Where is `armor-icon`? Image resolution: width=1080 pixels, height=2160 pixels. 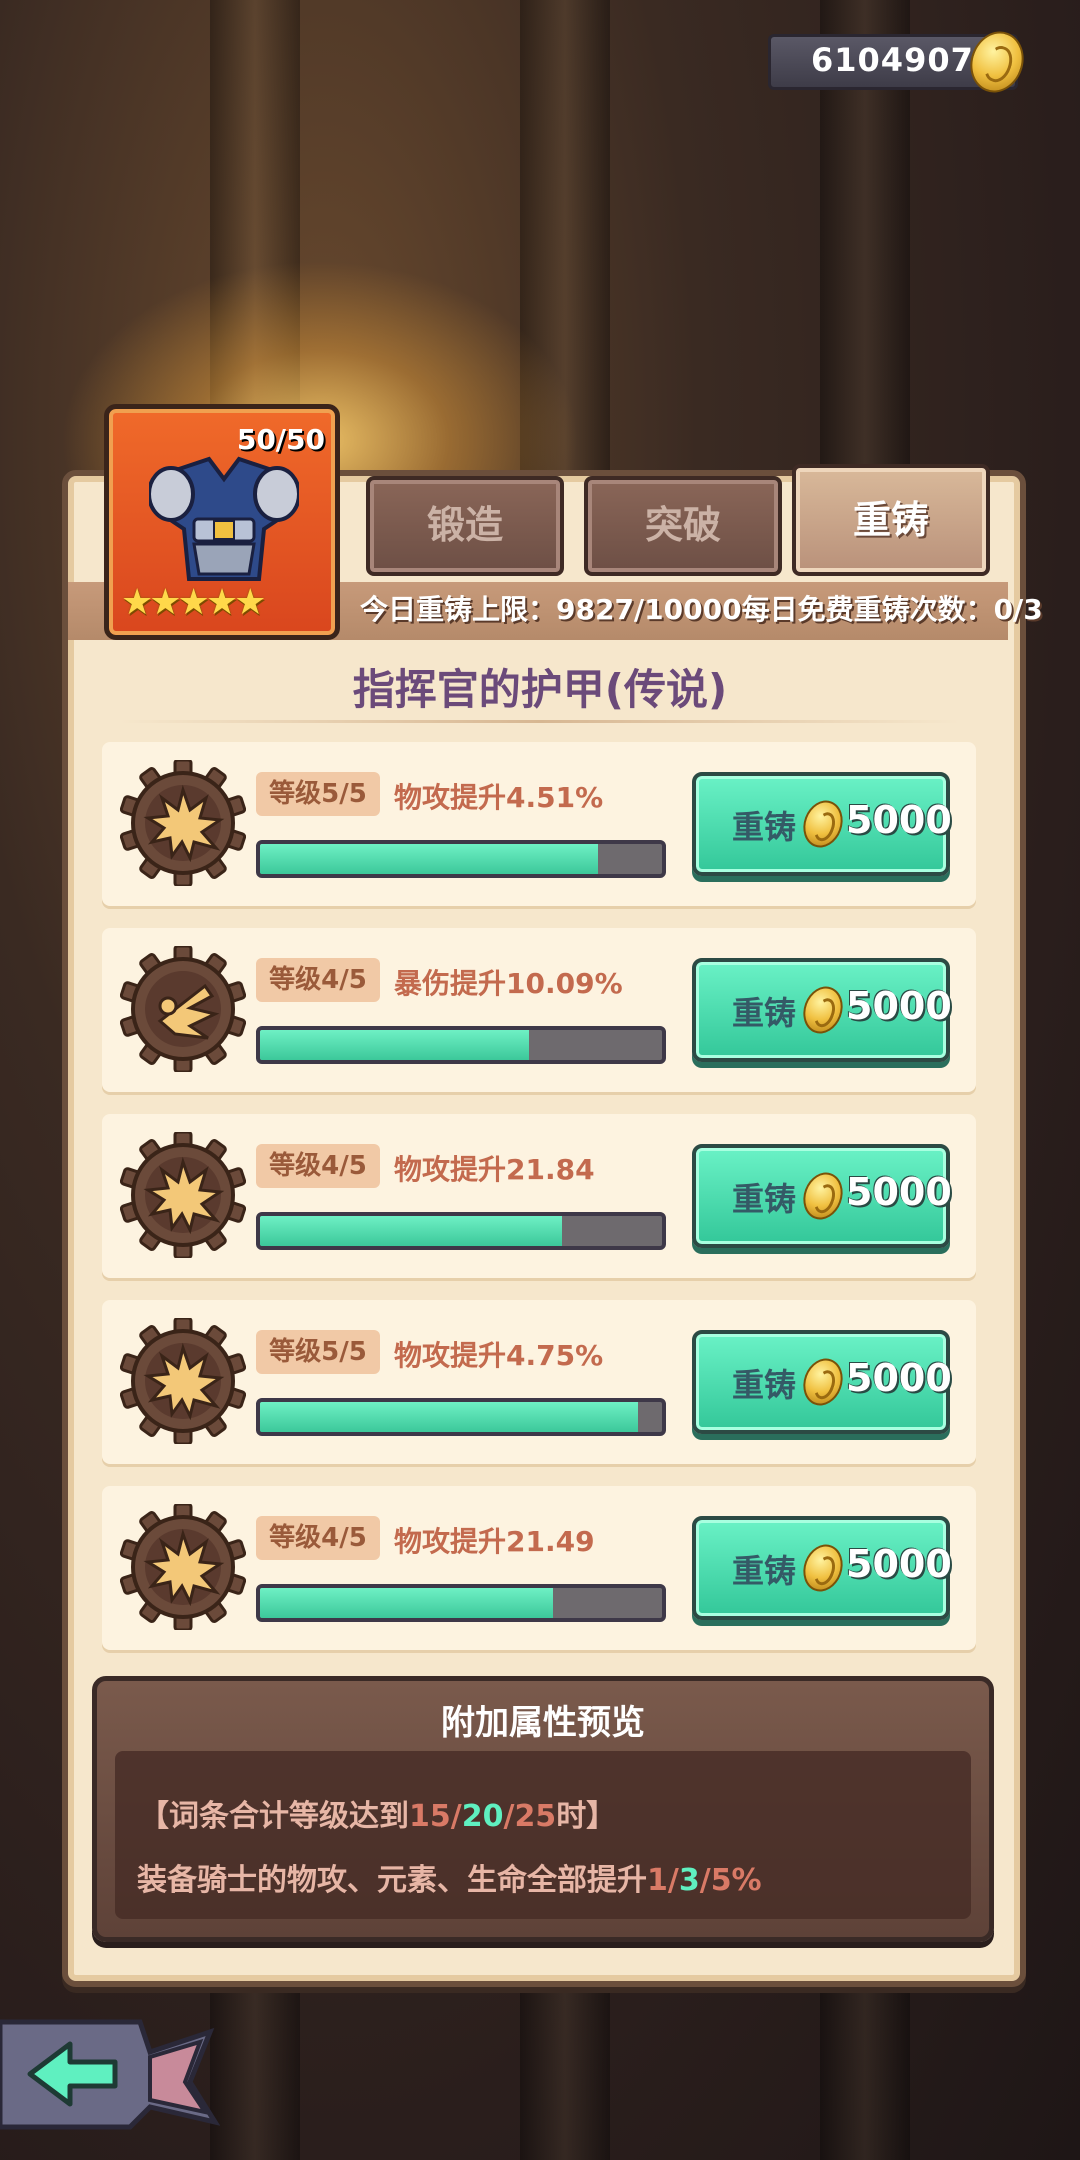 armor-icon is located at coordinates (224, 518).